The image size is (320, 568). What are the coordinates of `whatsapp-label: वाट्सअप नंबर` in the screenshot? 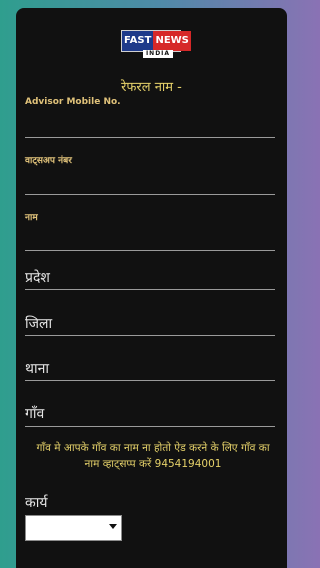 It's located at (48, 161).